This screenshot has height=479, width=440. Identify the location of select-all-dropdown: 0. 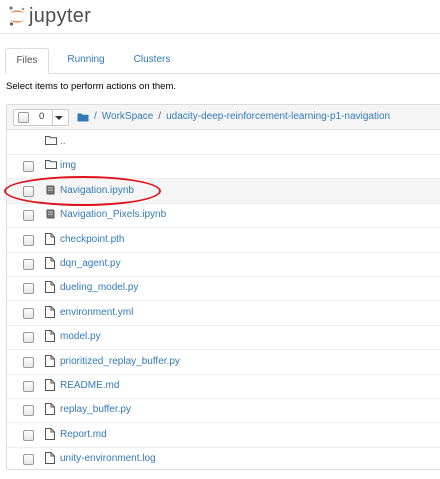
(41, 117).